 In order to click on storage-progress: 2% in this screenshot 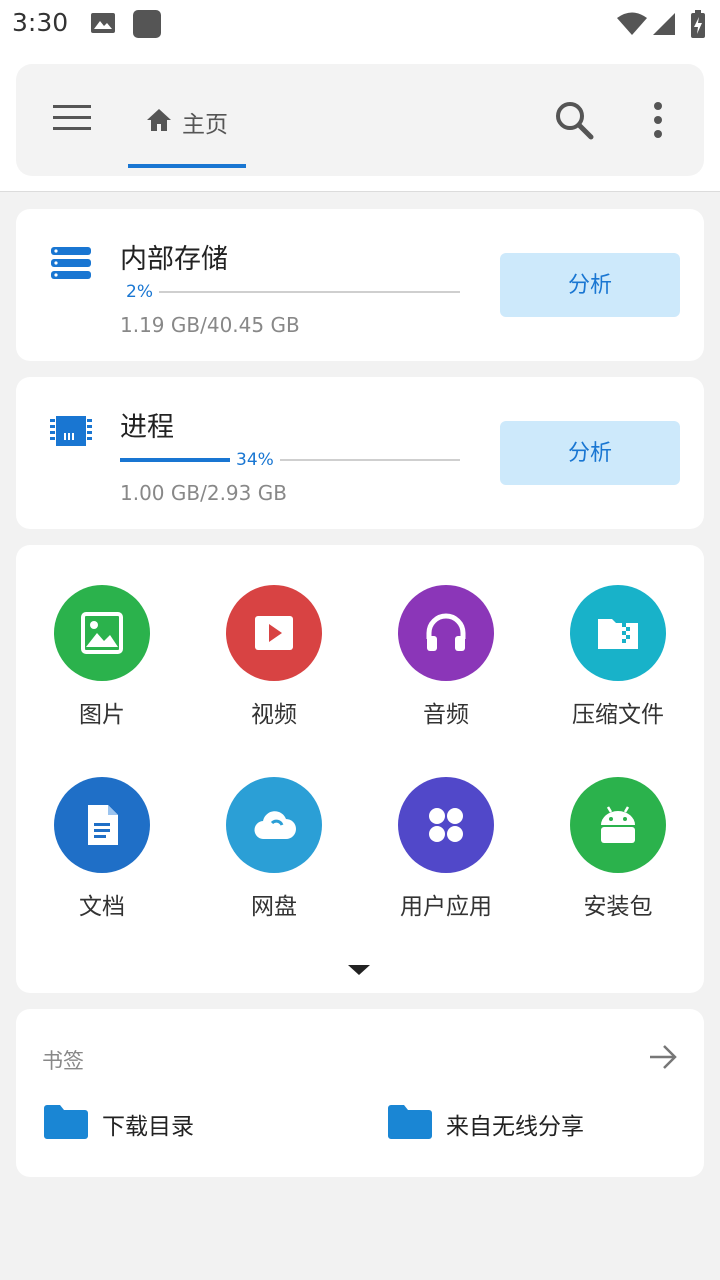, I will do `click(290, 292)`.